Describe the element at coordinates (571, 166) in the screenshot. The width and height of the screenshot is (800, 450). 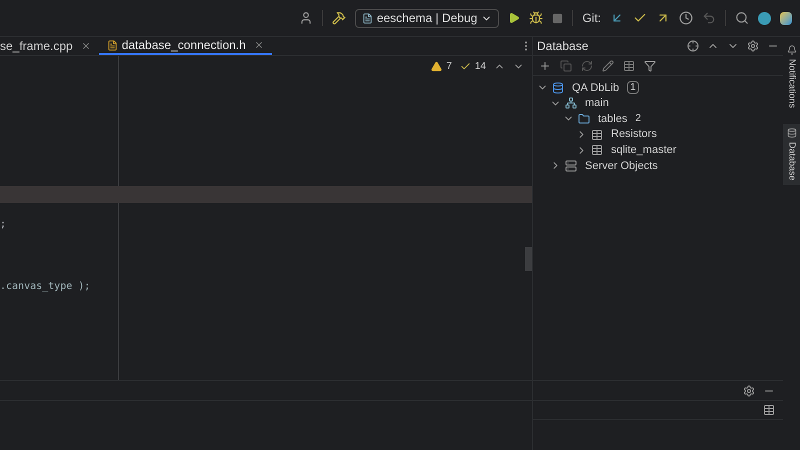
I see `server-icon` at that location.